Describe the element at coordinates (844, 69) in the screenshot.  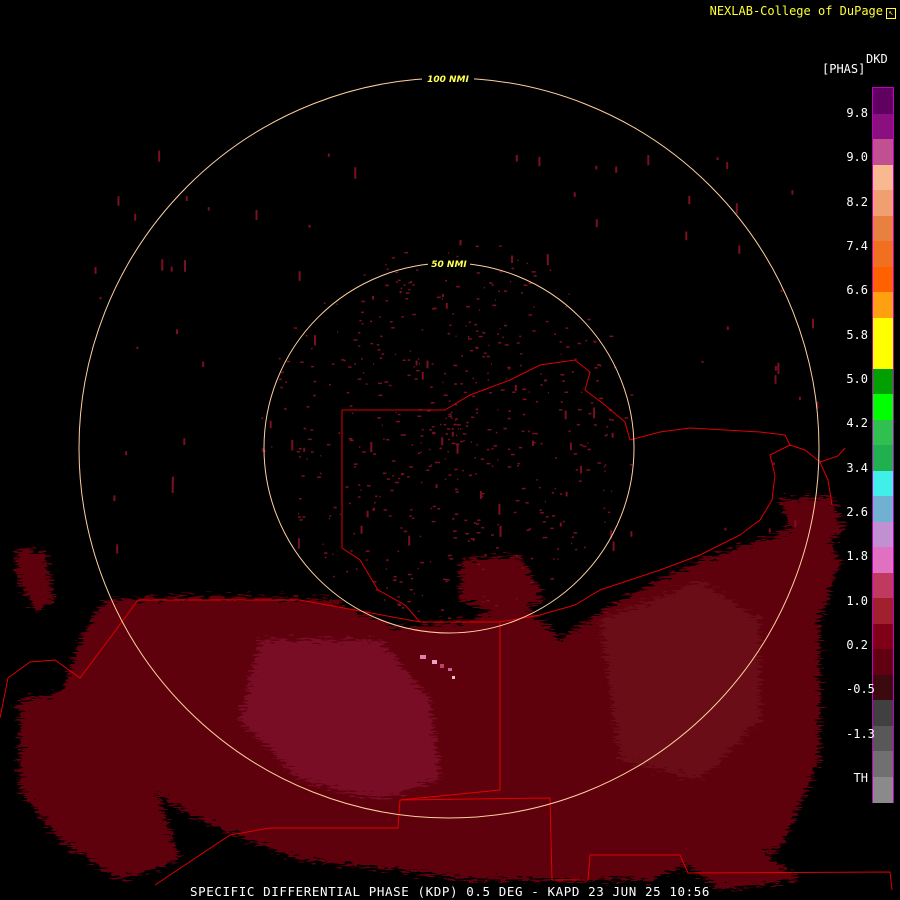
I see `unit-label: [PHAS]` at that location.